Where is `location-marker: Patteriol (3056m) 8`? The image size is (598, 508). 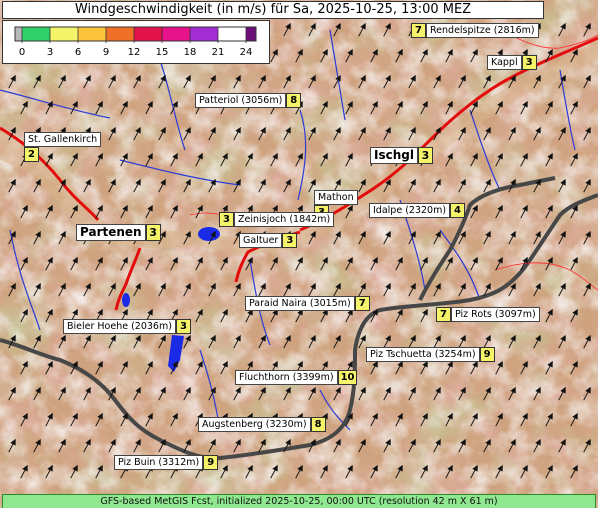 location-marker: Patteriol (3056m) 8 is located at coordinates (248, 100).